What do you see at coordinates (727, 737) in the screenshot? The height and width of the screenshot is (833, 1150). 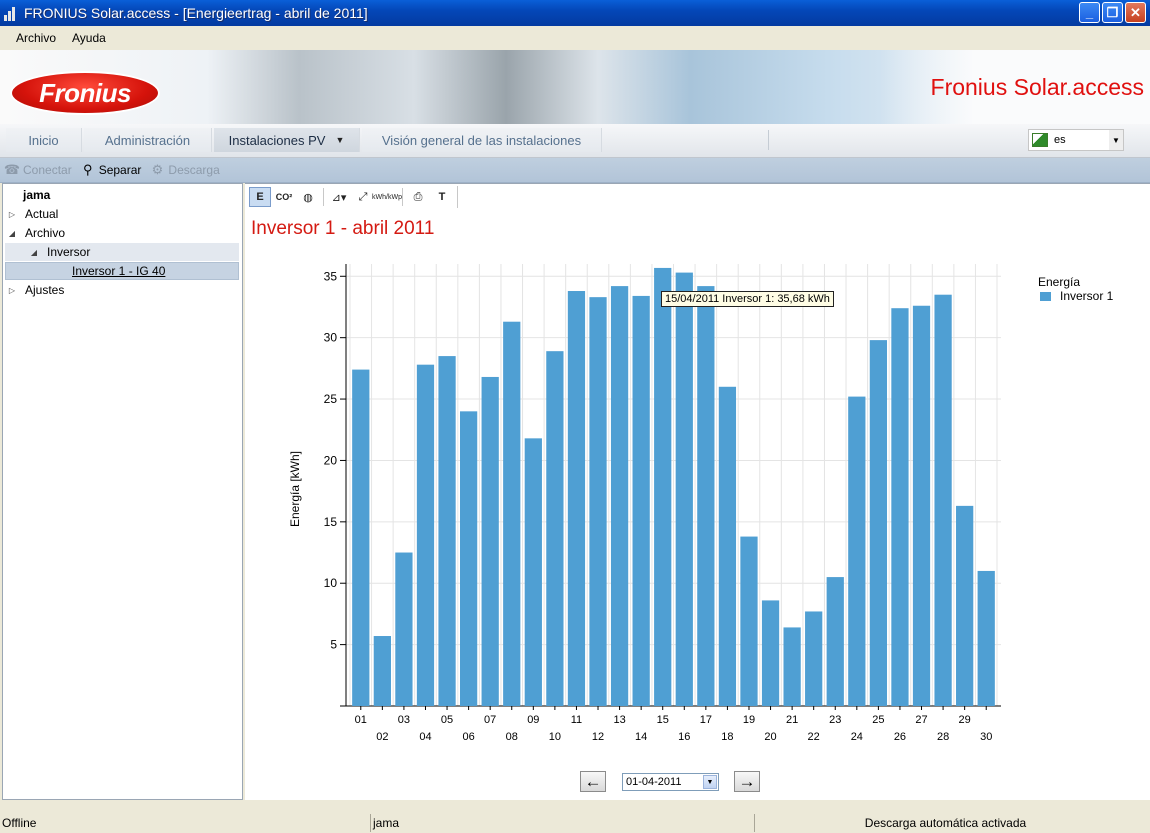 I see `x-tick-label: 18` at bounding box center [727, 737].